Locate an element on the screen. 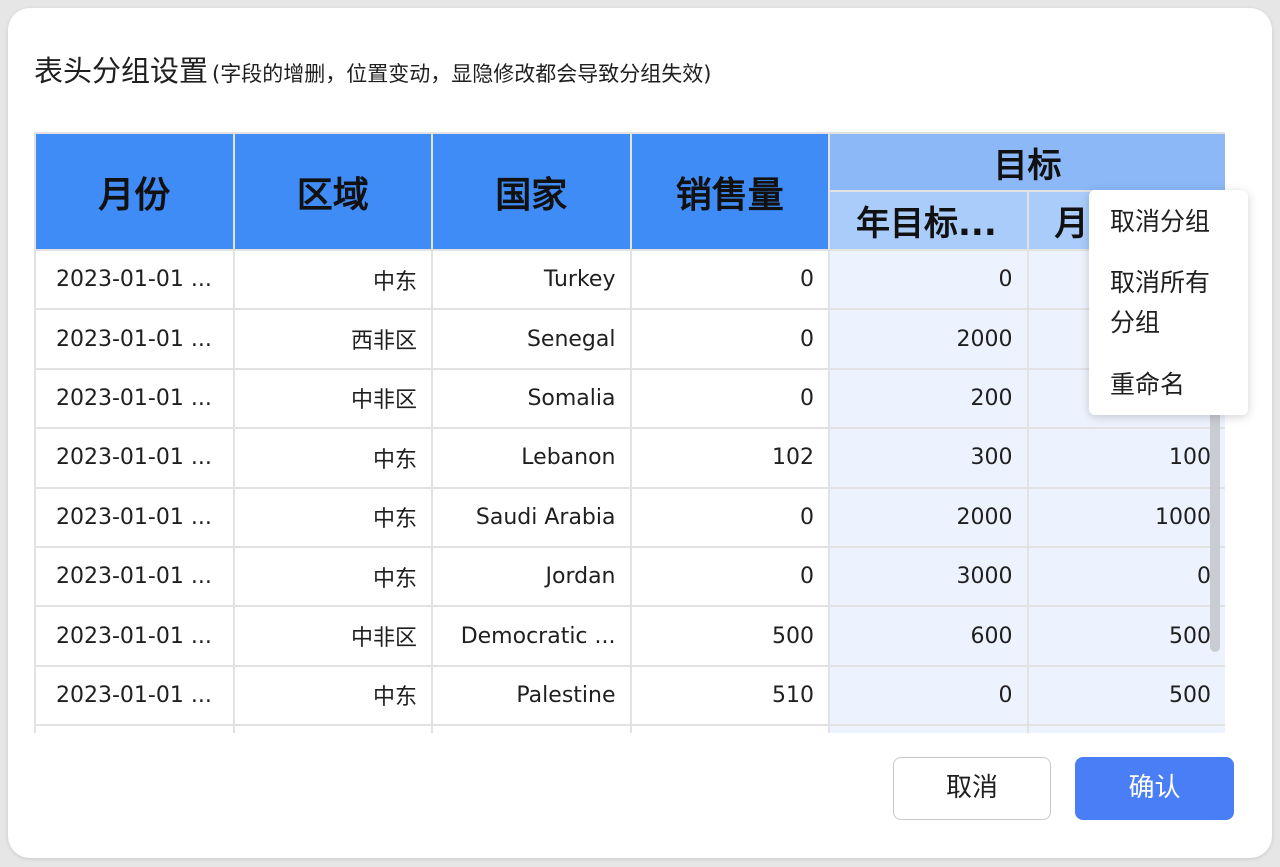 The height and width of the screenshot is (867, 1280). header-sales: 销售量 is located at coordinates (729, 191).